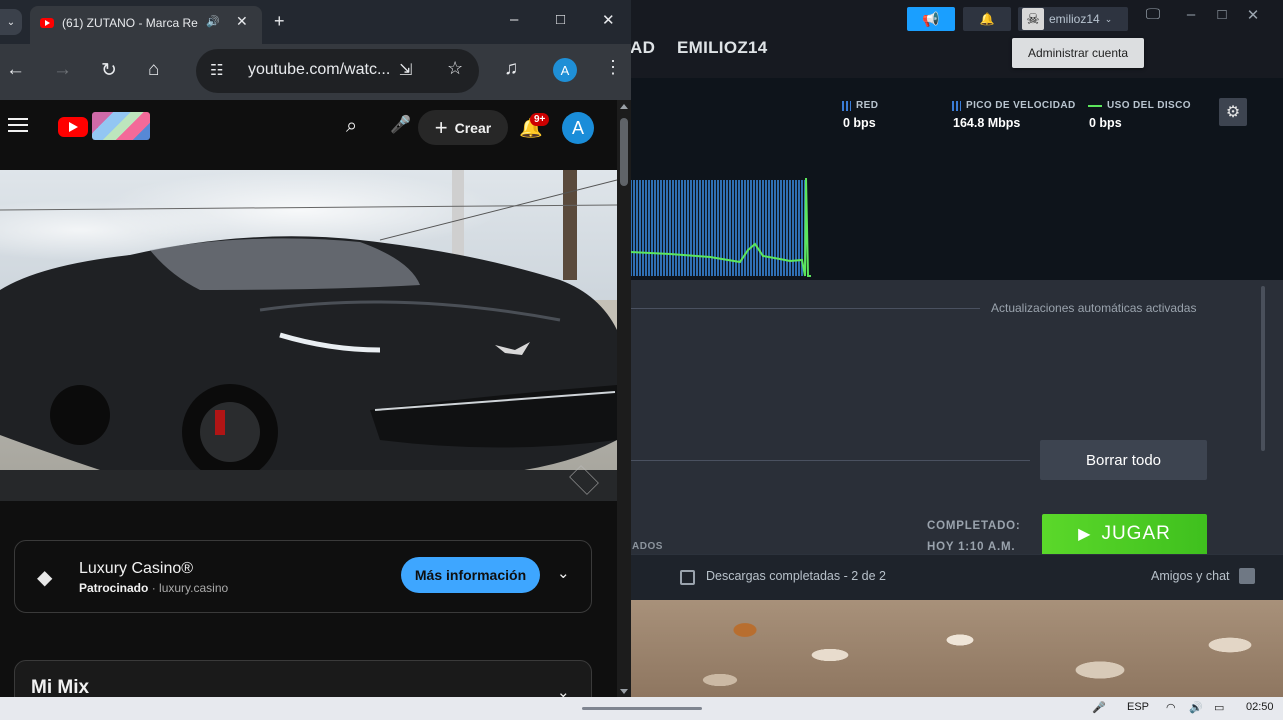 The height and width of the screenshot is (720, 1283). What do you see at coordinates (1196, 707) in the screenshot?
I see `volume-icon: 🔊` at bounding box center [1196, 707].